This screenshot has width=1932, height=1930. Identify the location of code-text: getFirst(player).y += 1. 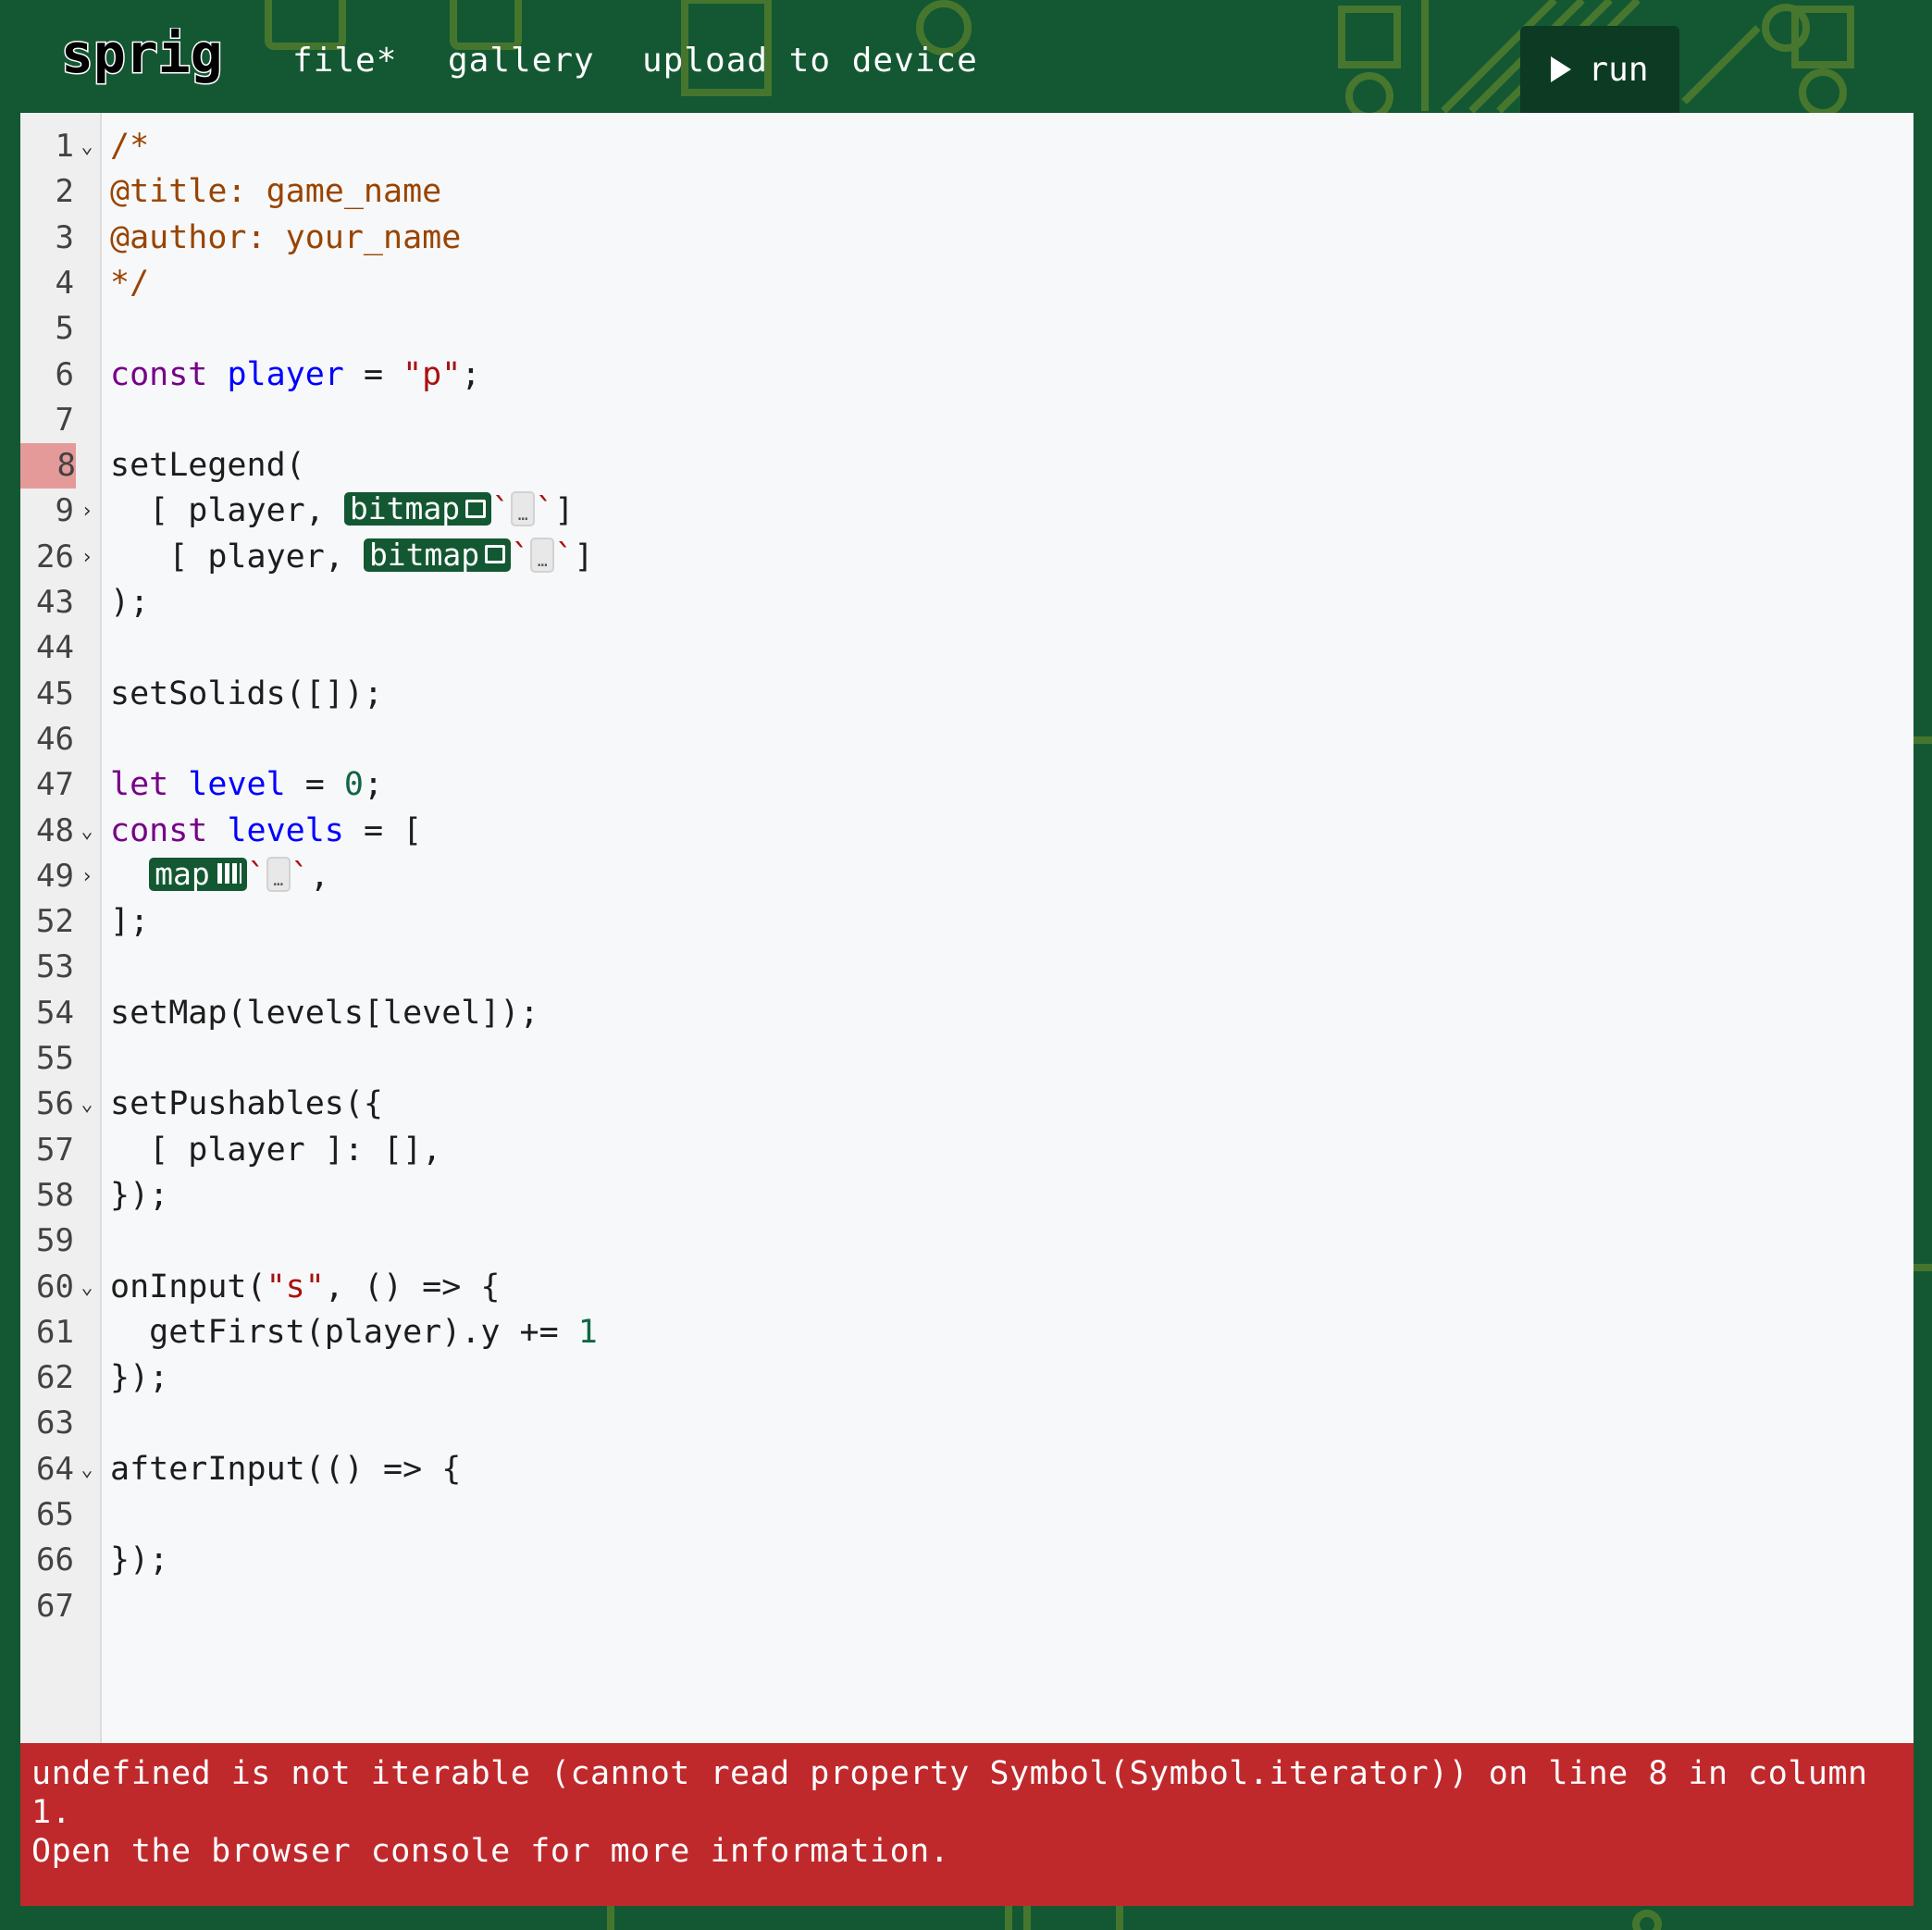
(354, 1332).